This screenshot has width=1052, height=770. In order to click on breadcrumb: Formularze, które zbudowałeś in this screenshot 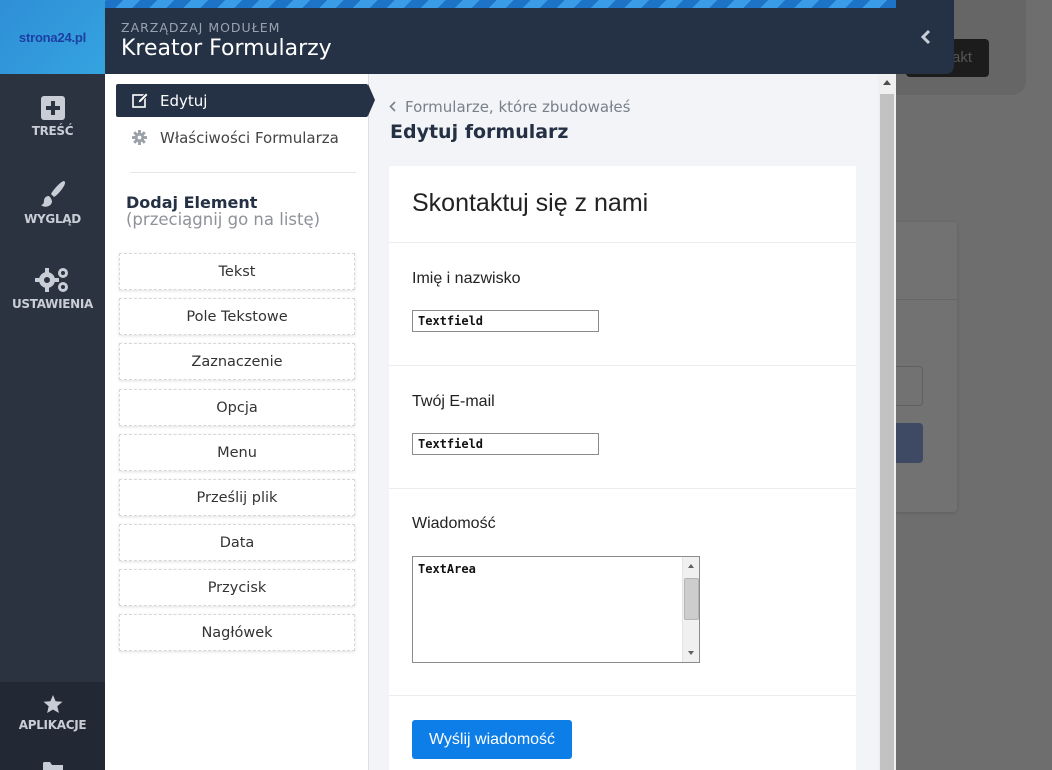, I will do `click(509, 107)`.